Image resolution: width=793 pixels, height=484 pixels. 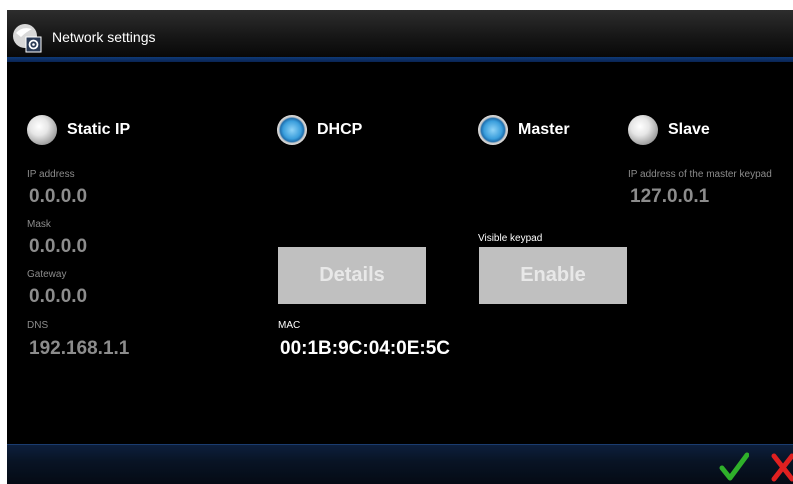 I want to click on mask-label: Mask, so click(x=39, y=224).